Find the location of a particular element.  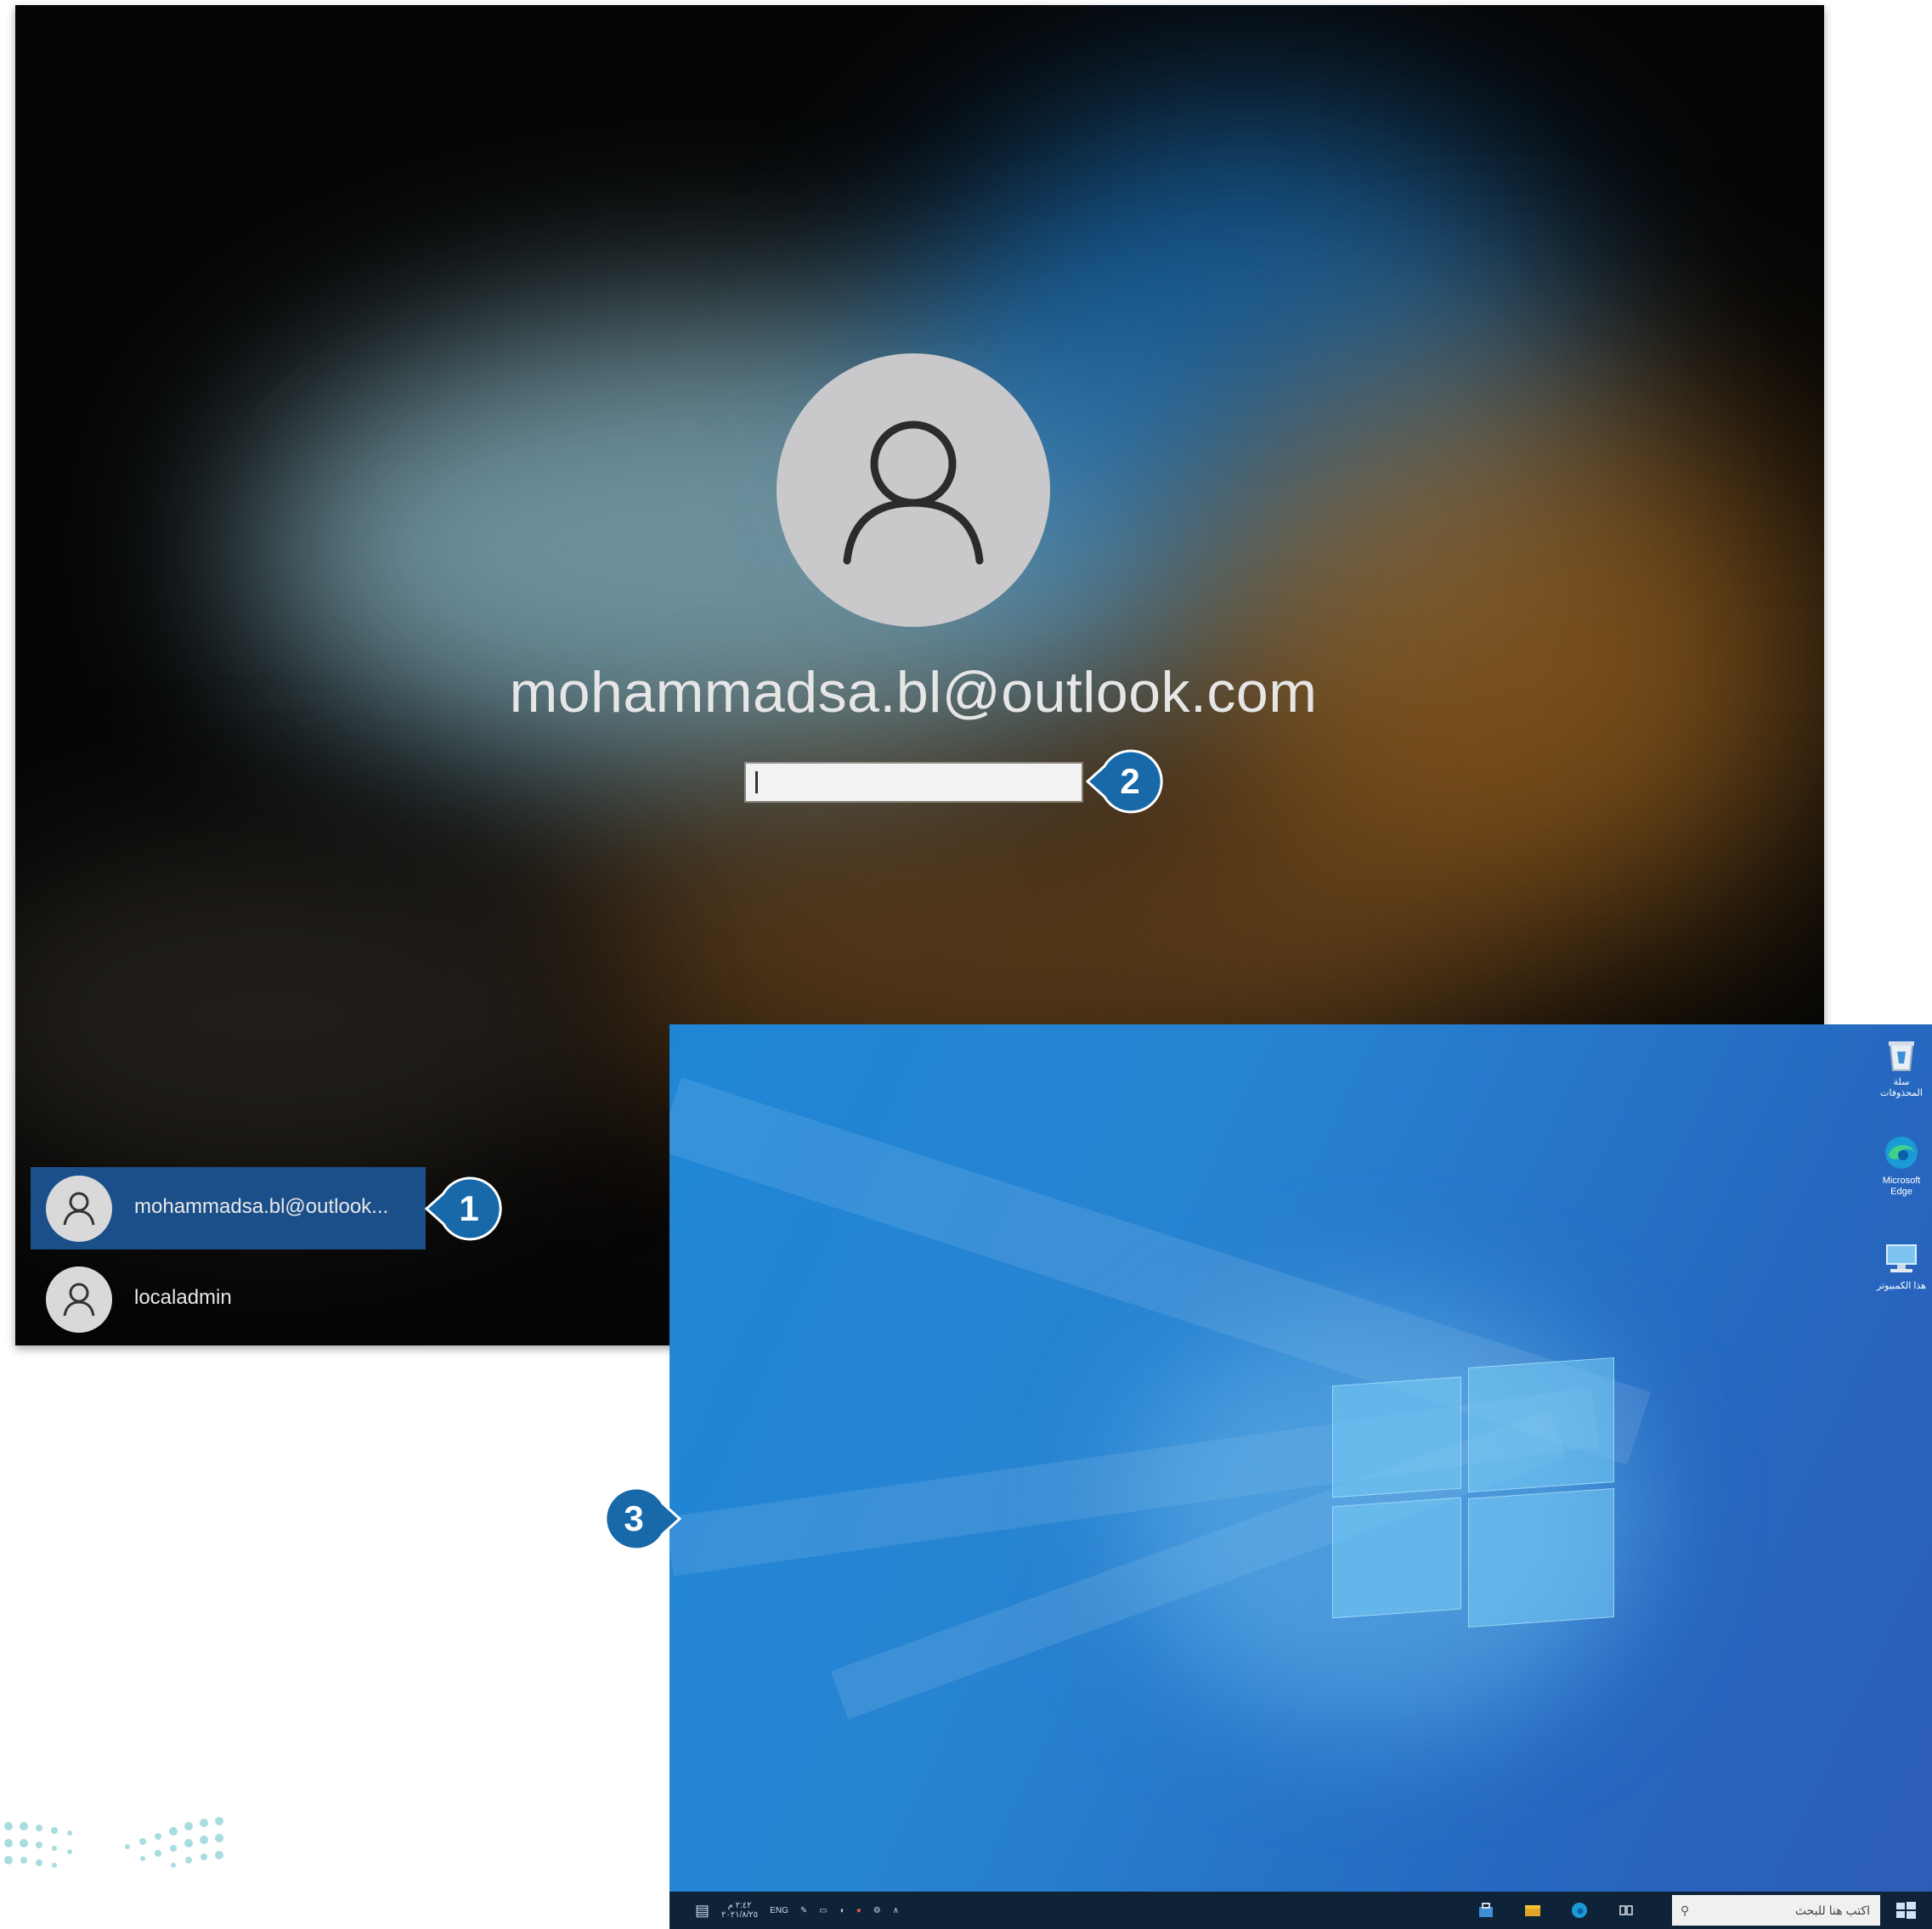

callout-3: 3 is located at coordinates (640, 1519).